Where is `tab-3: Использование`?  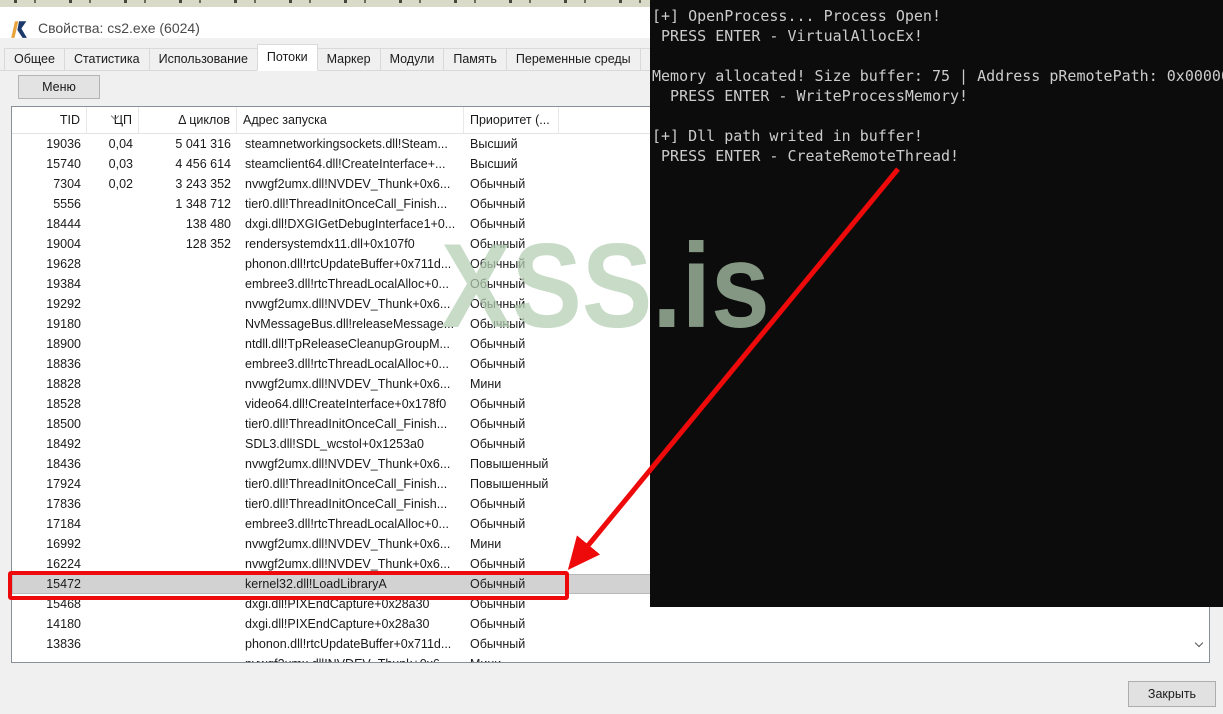 tab-3: Использование is located at coordinates (203, 59).